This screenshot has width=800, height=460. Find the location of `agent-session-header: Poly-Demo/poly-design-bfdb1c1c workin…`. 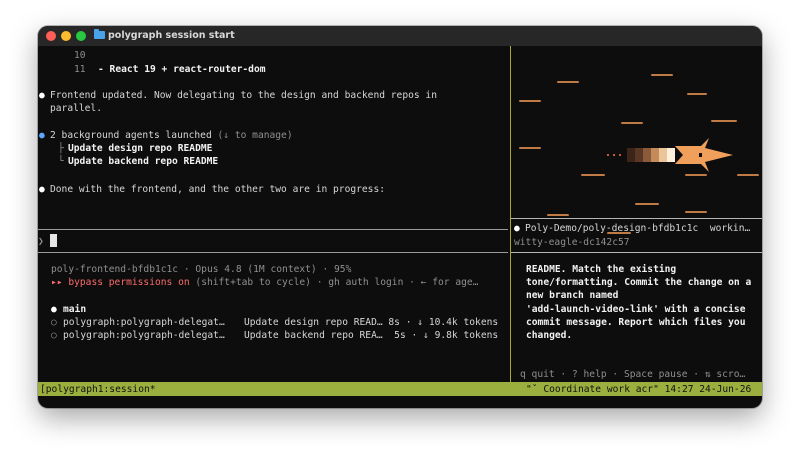

agent-session-header: Poly-Demo/poly-design-bfdb1c1c workin… is located at coordinates (637, 228).